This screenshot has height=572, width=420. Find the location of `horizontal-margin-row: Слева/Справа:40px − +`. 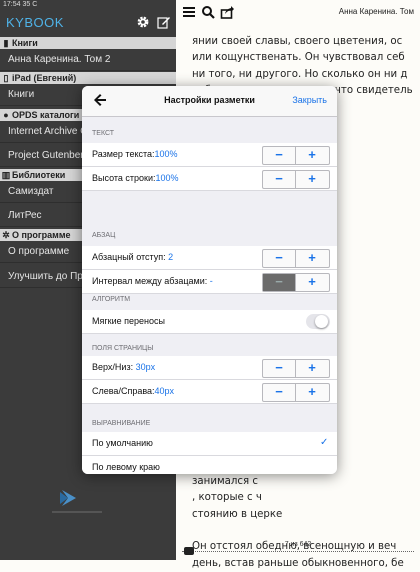

horizontal-margin-row: Слева/Справа:40px − + is located at coordinates (209, 392).